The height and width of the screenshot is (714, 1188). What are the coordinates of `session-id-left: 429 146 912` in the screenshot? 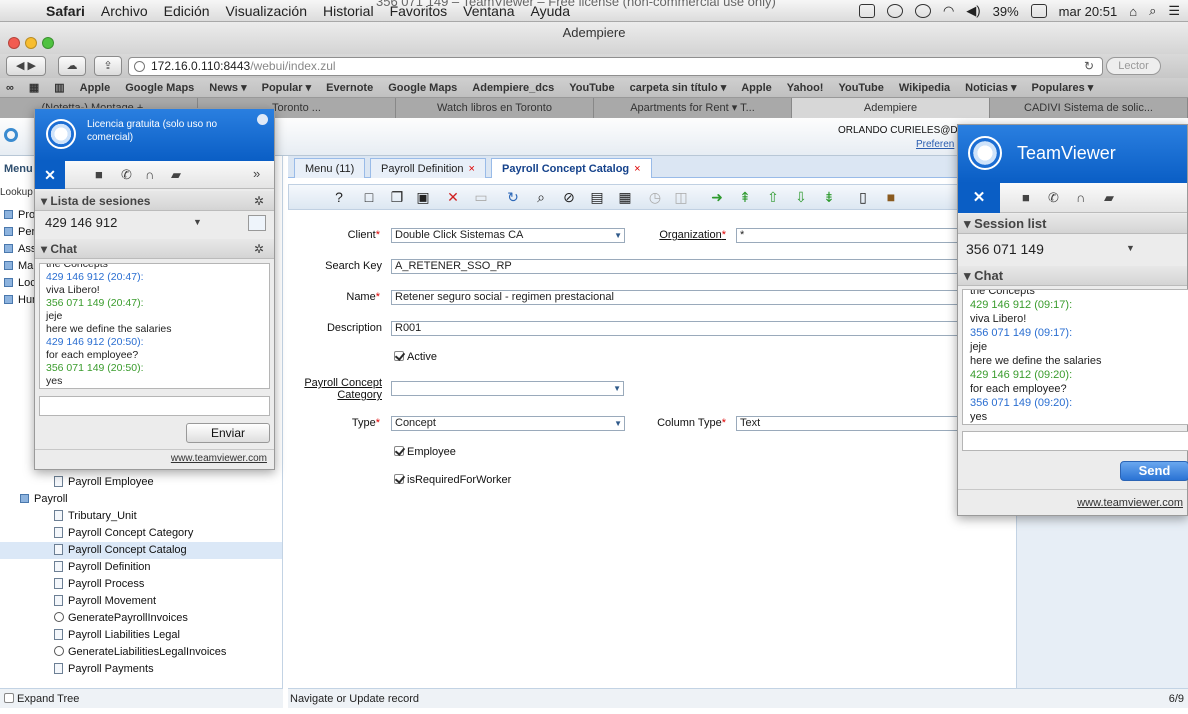 It's located at (81, 222).